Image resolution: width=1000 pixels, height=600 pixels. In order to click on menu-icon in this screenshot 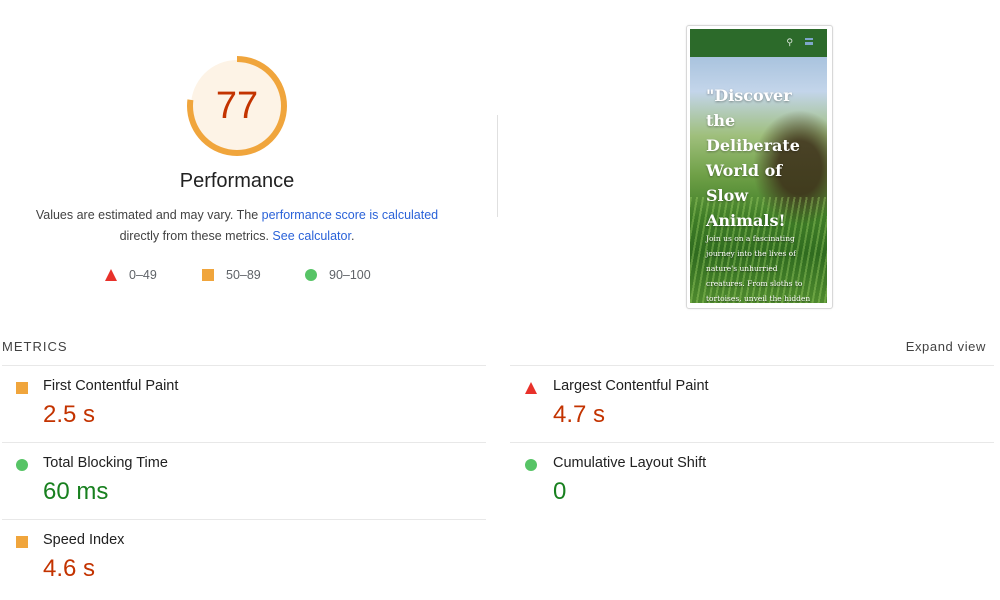, I will do `click(809, 41)`.